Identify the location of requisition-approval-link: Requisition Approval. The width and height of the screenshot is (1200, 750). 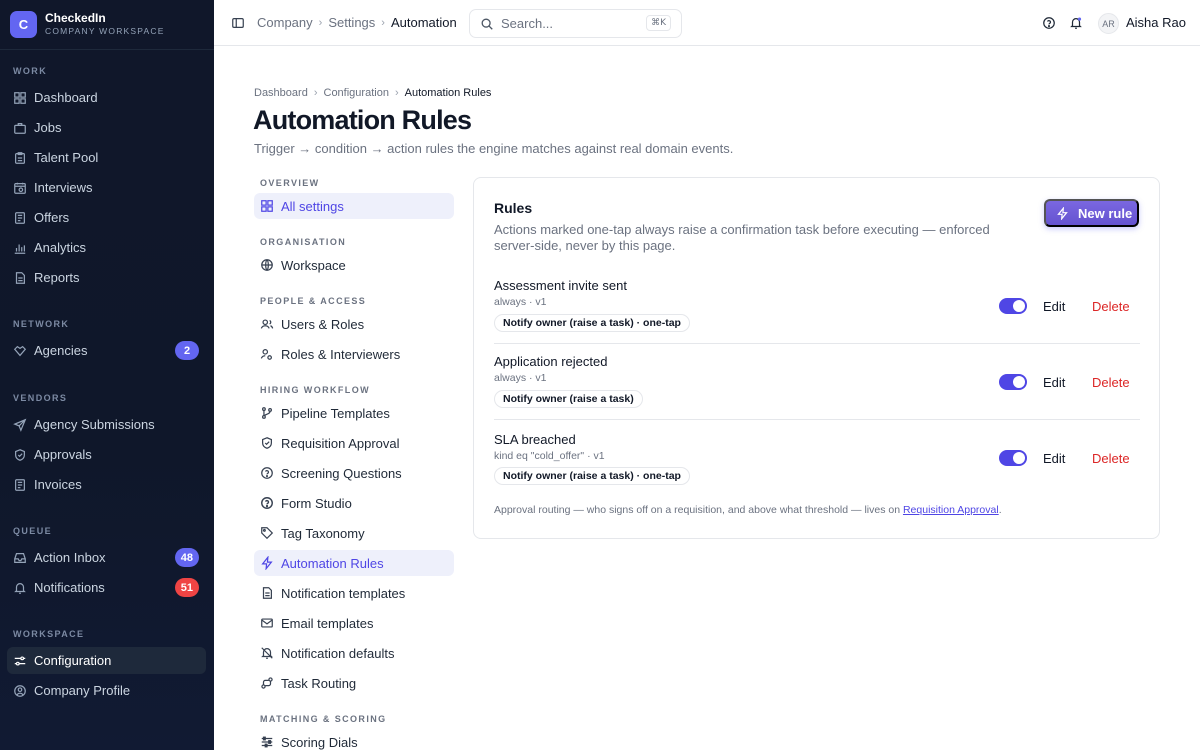
(951, 510).